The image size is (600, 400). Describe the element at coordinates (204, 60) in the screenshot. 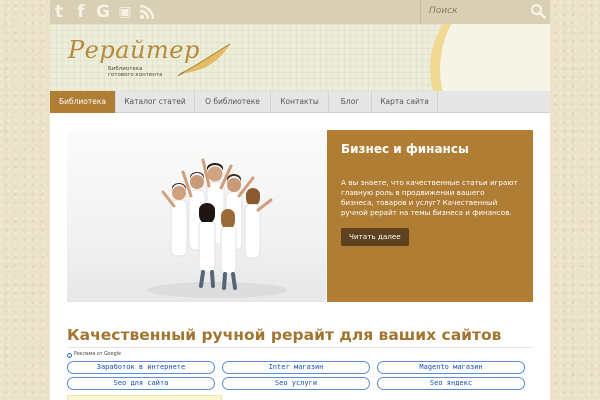

I see `feather-icon` at that location.